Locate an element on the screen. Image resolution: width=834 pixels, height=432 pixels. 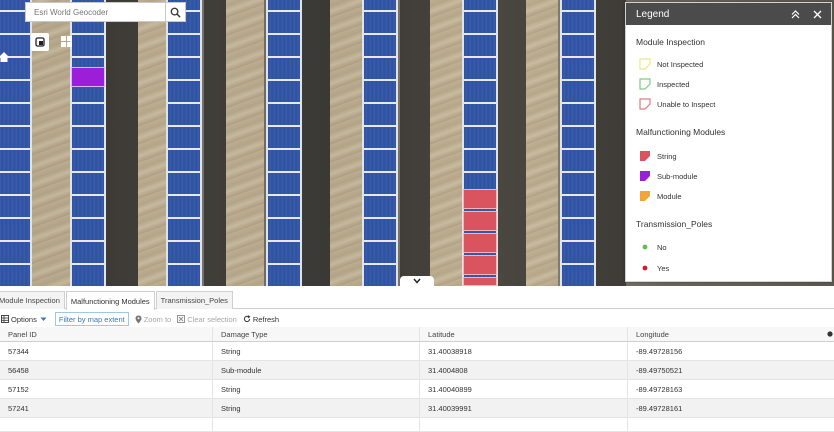
column-header-latitude: Latitude is located at coordinates (524, 334).